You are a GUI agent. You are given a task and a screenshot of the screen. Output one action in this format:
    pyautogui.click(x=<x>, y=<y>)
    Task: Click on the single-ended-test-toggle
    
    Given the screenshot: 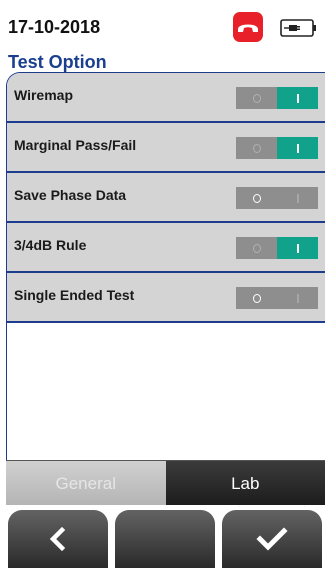 What is the action you would take?
    pyautogui.click(x=277, y=298)
    